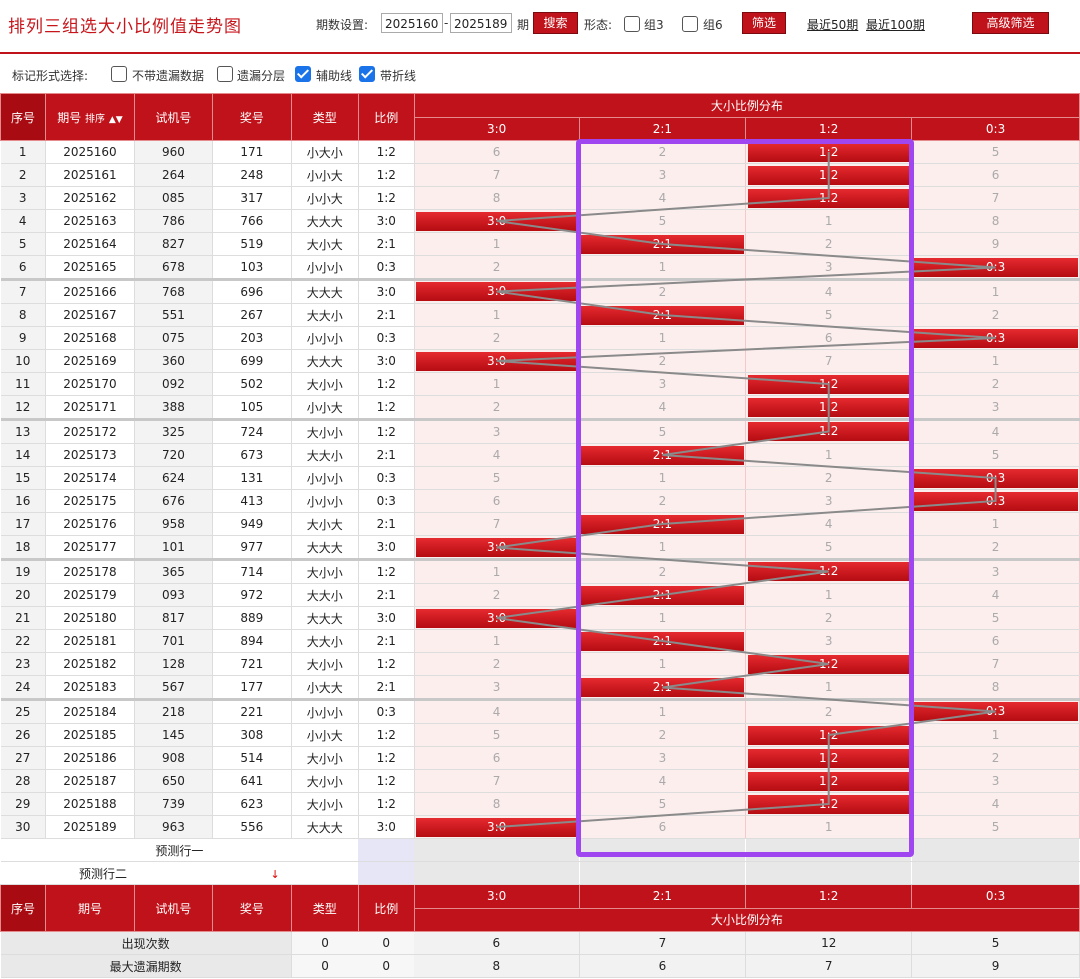 The image size is (1080, 979). I want to click on sort-label: 排序, so click(95, 119).